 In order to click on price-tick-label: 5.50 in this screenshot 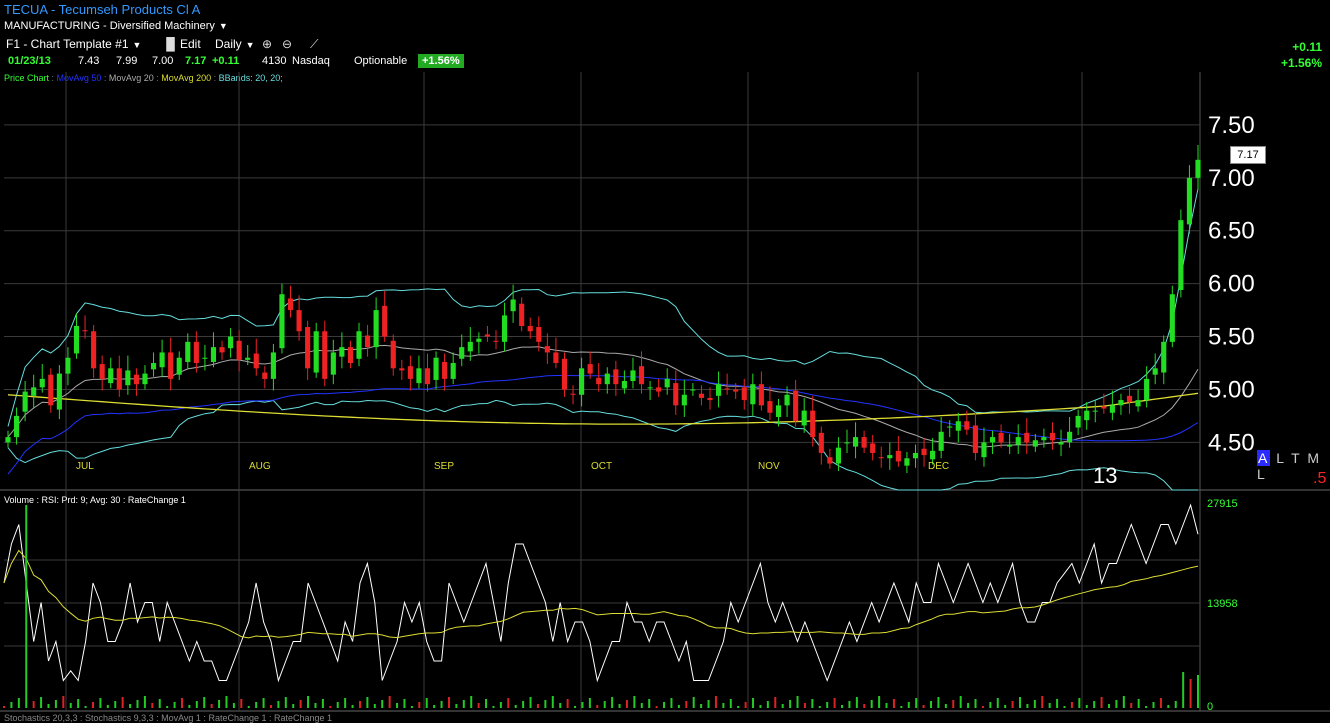, I will do `click(1231, 337)`.